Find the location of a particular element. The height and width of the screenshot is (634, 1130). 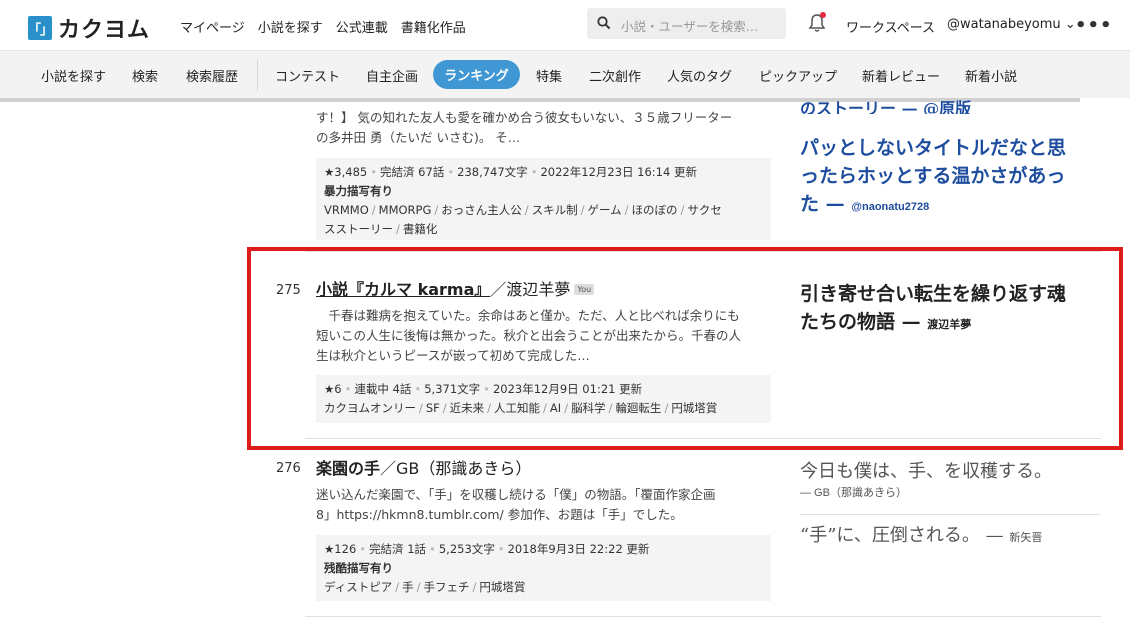

work-status: 完結済 67話 is located at coordinates (412, 172).